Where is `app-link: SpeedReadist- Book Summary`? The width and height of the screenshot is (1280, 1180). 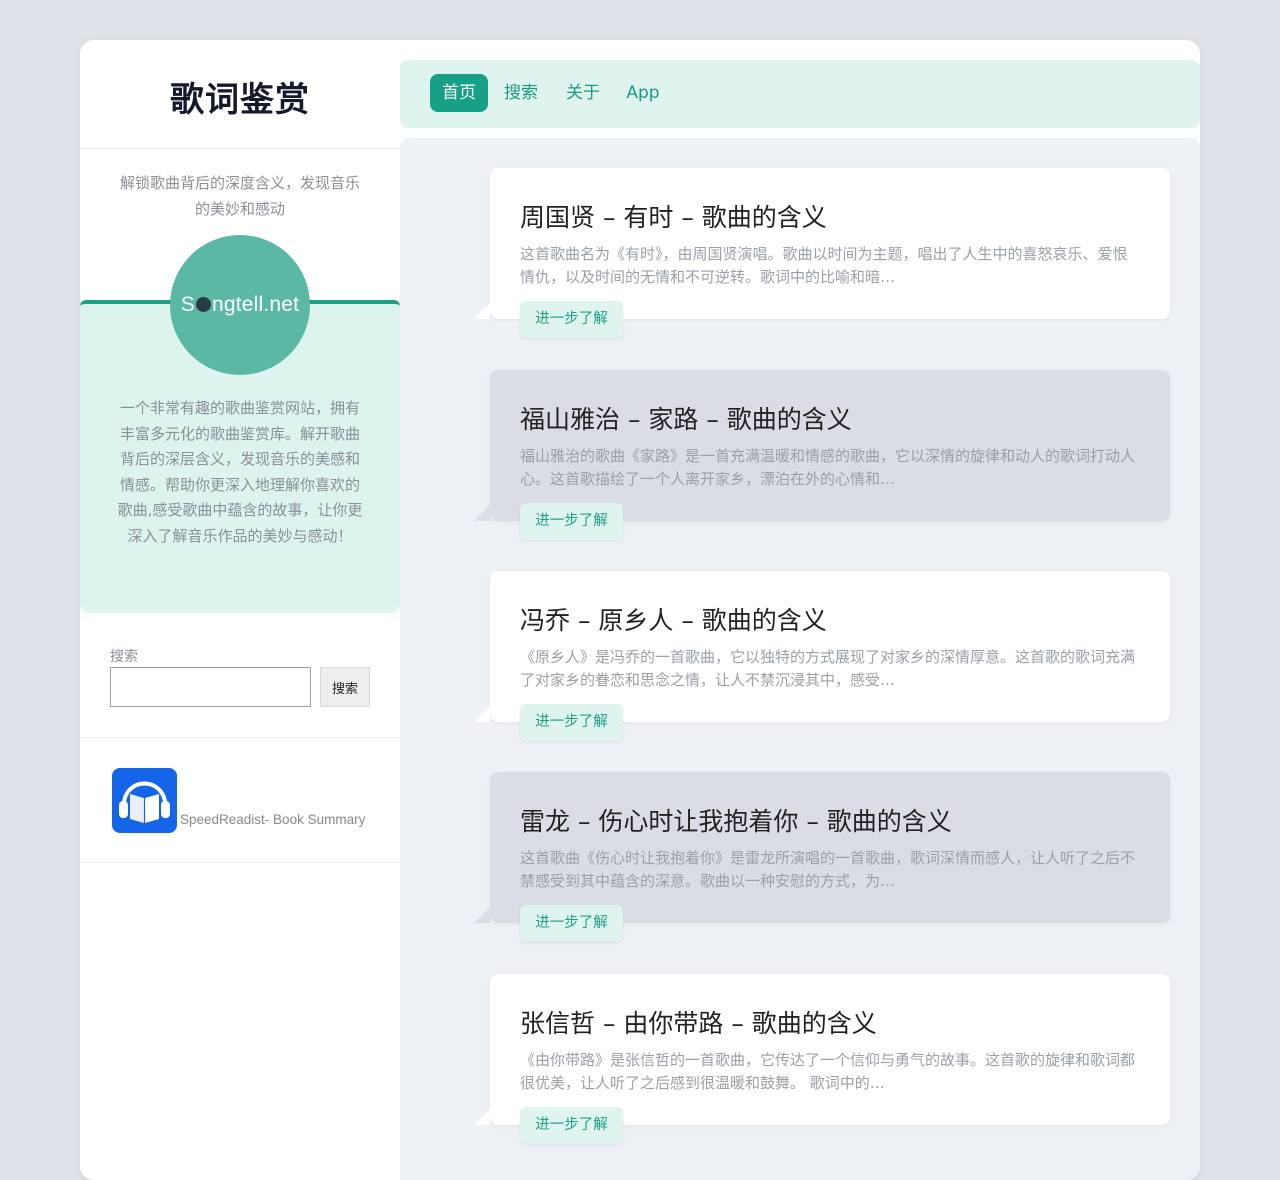
app-link: SpeedReadist- Book Summary is located at coordinates (272, 819).